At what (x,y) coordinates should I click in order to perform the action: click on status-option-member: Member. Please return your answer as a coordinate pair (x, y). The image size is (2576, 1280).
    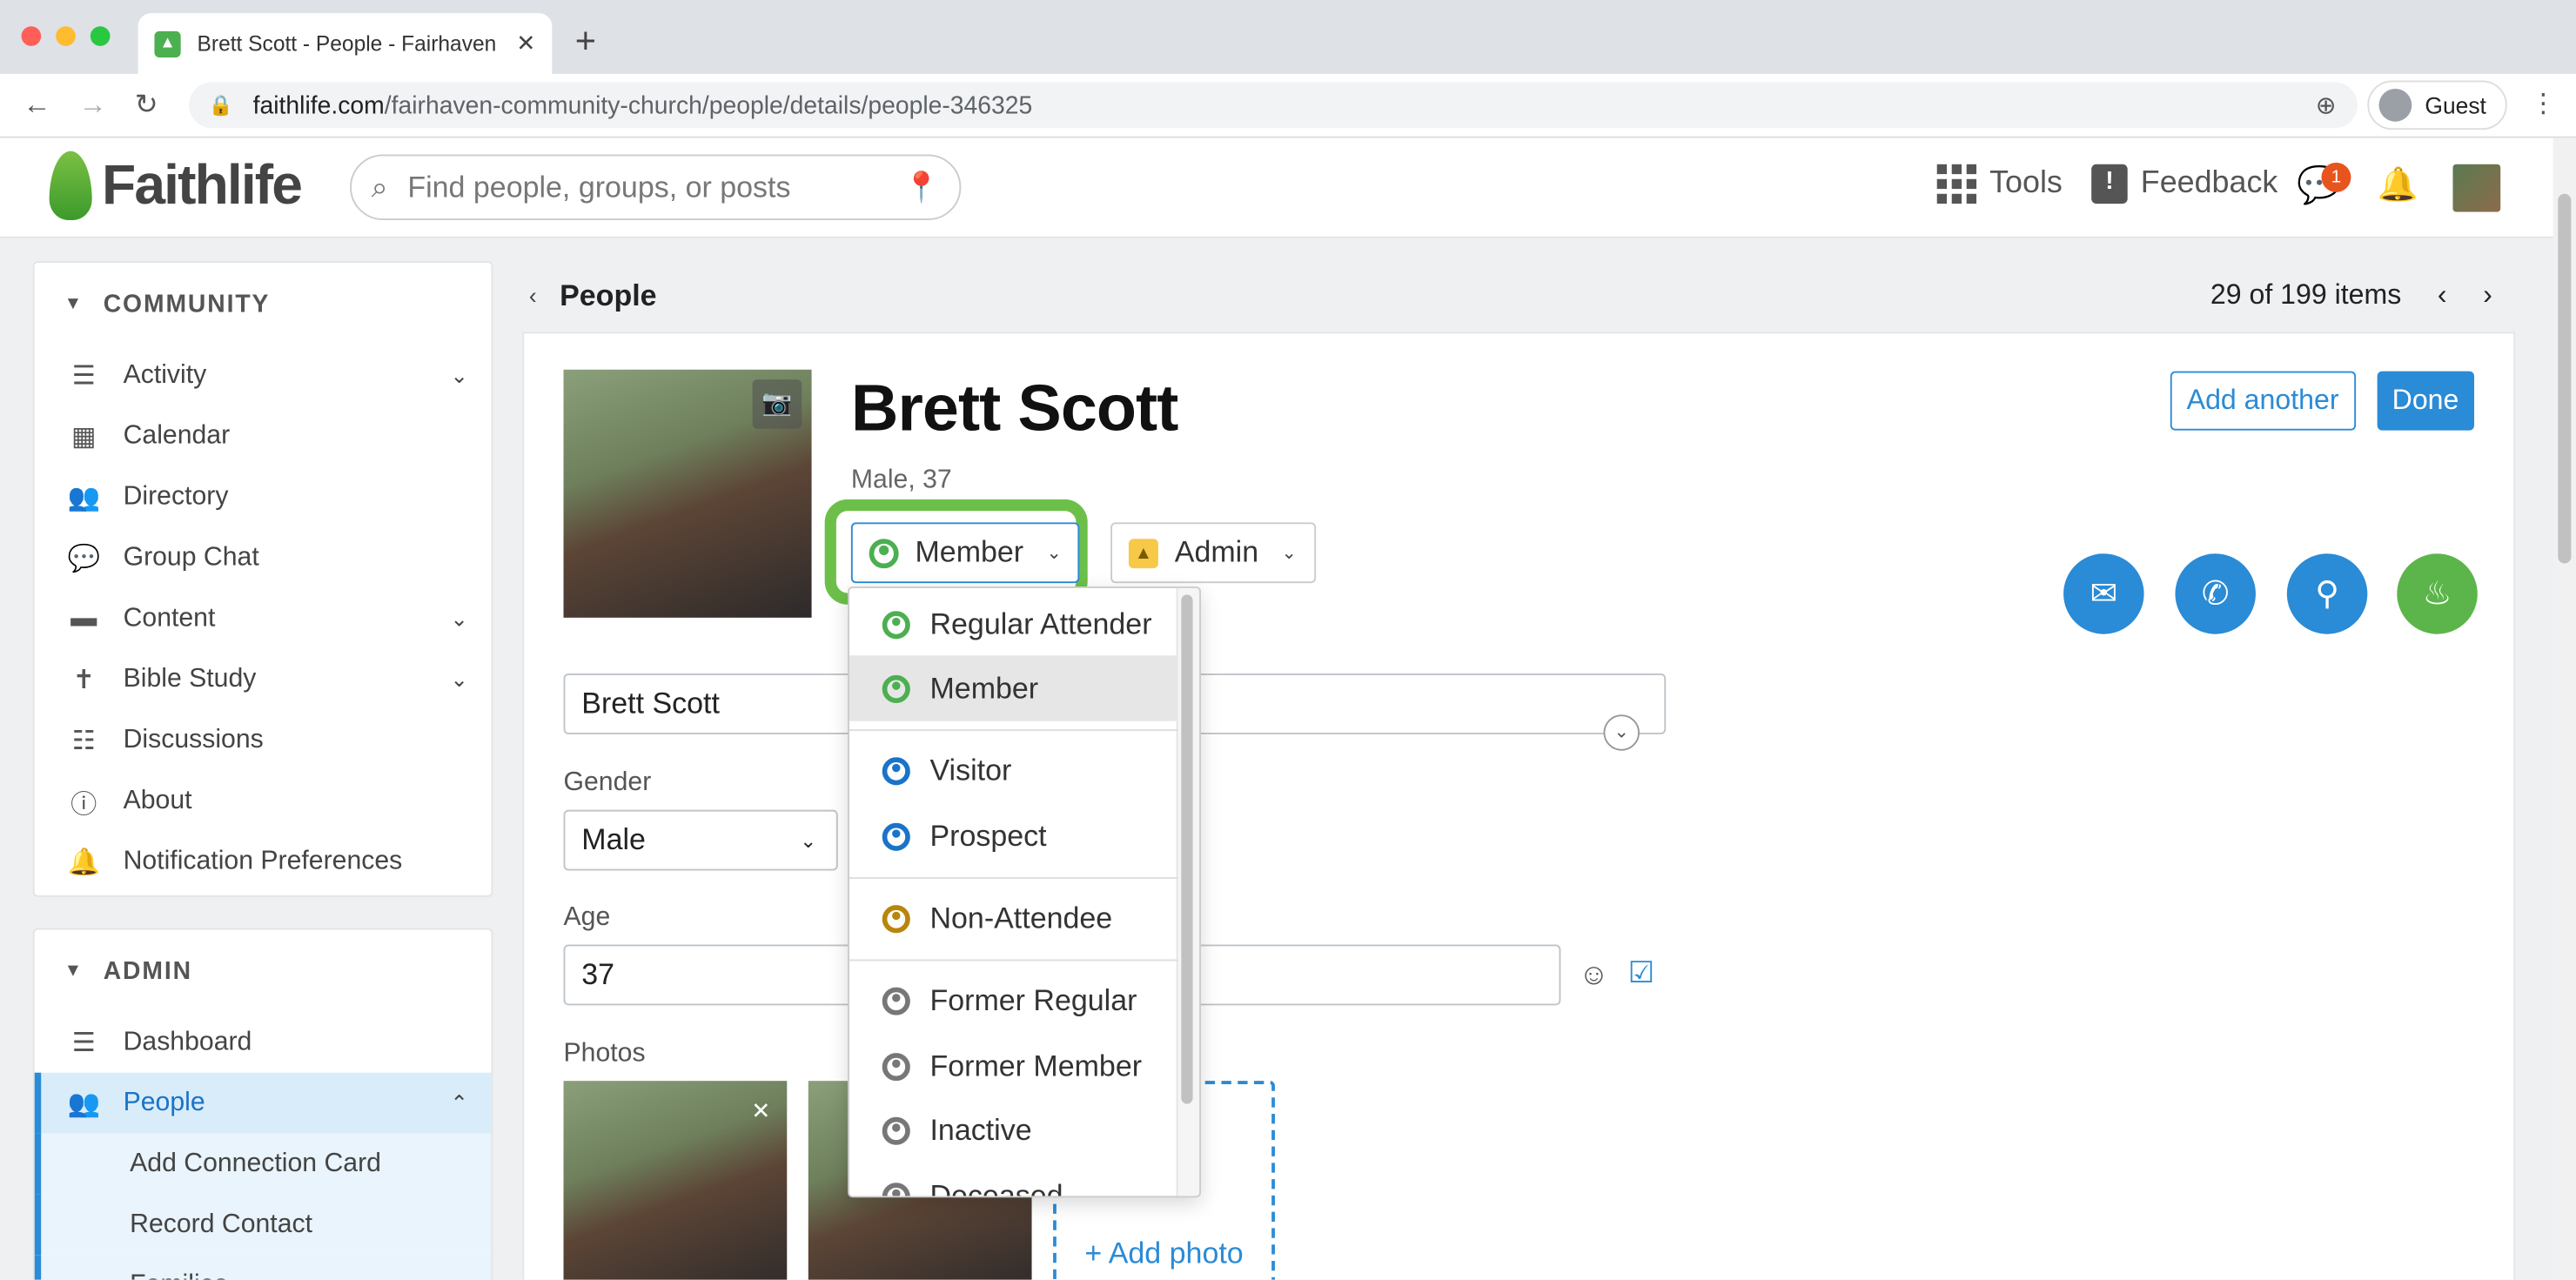
    Looking at the image, I should click on (1014, 688).